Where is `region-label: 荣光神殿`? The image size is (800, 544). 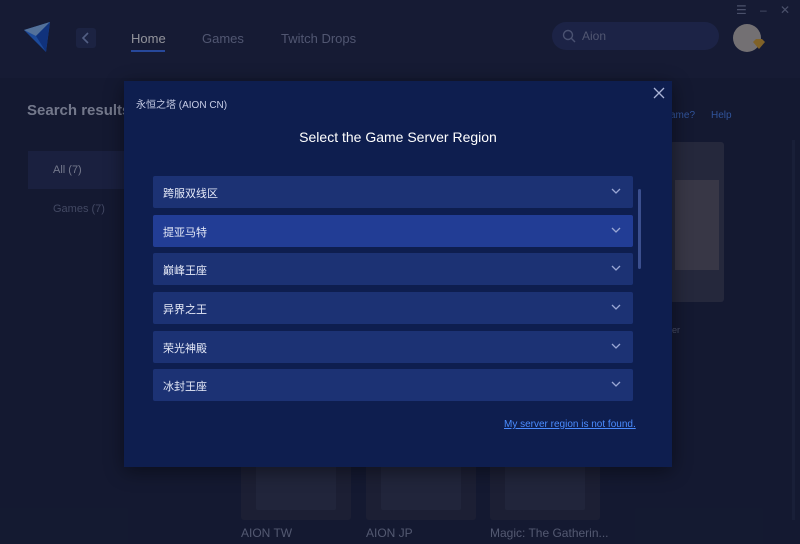 region-label: 荣光神殿 is located at coordinates (185, 348).